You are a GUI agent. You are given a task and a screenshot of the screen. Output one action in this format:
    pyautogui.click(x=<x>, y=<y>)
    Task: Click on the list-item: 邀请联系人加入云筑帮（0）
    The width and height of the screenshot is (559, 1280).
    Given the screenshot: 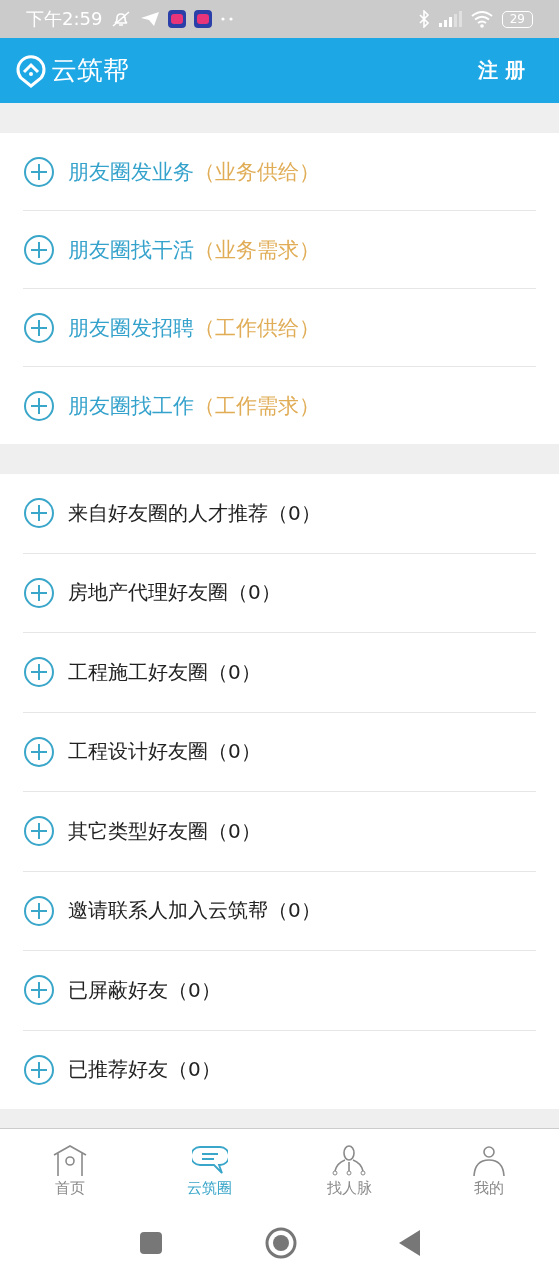 What is the action you would take?
    pyautogui.click(x=279, y=911)
    